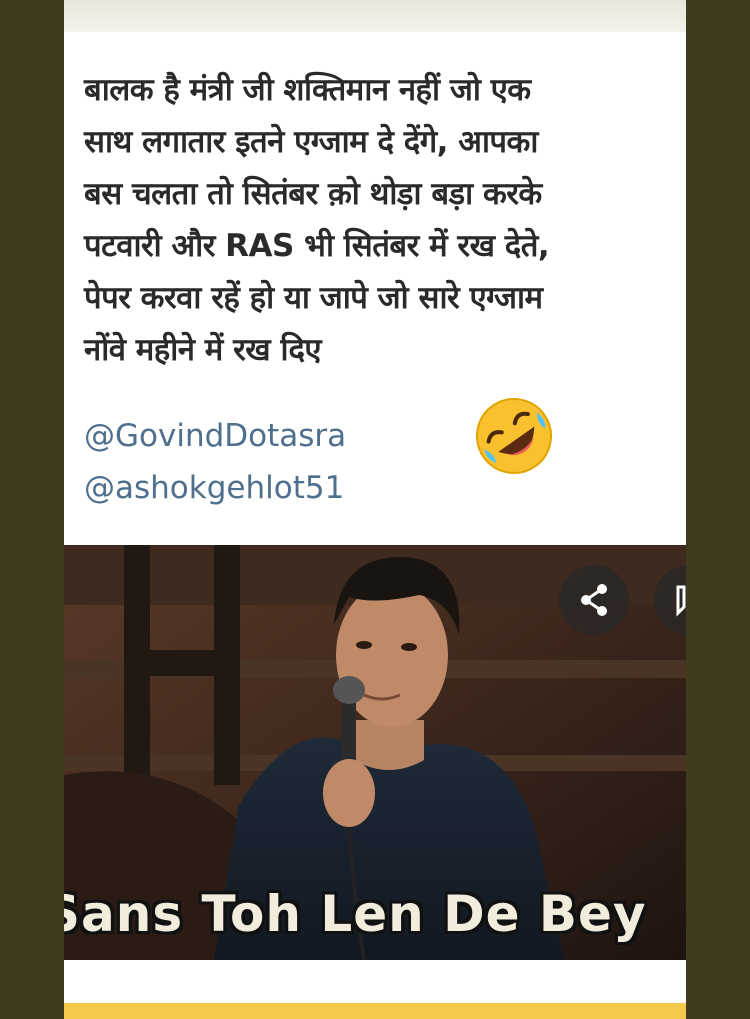  Describe the element at coordinates (317, 246) in the screenshot. I see `post-line: पटवारी और RAS भी सितंबर में रख देते,` at that location.